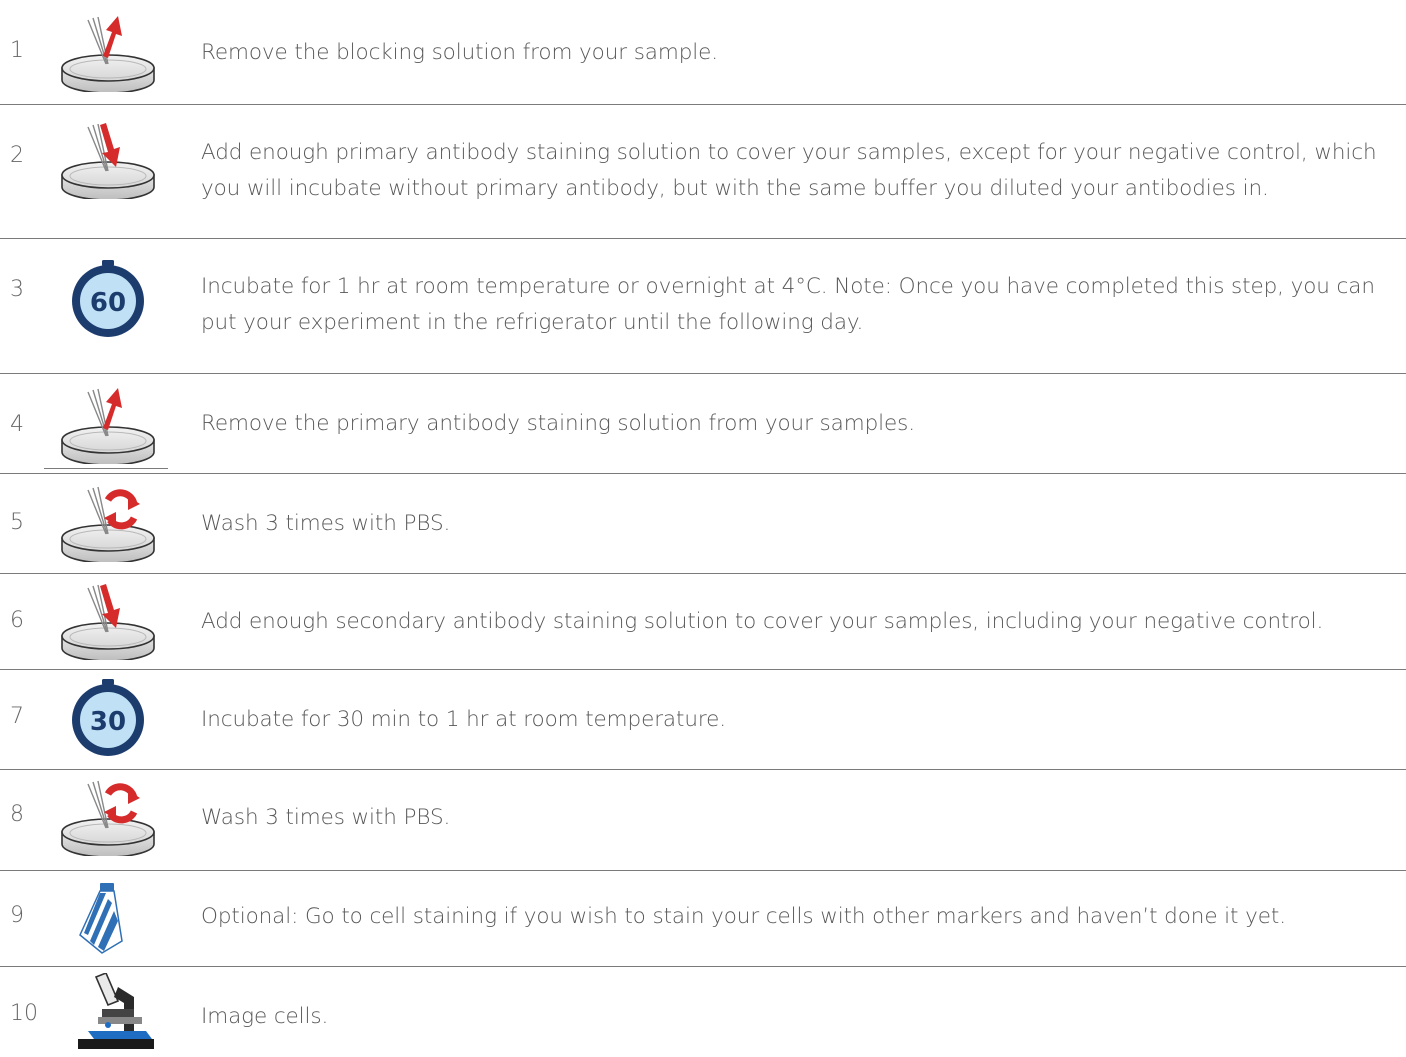 Image resolution: width=1406 pixels, height=1057 pixels. I want to click on step-number: 4, so click(17, 424).